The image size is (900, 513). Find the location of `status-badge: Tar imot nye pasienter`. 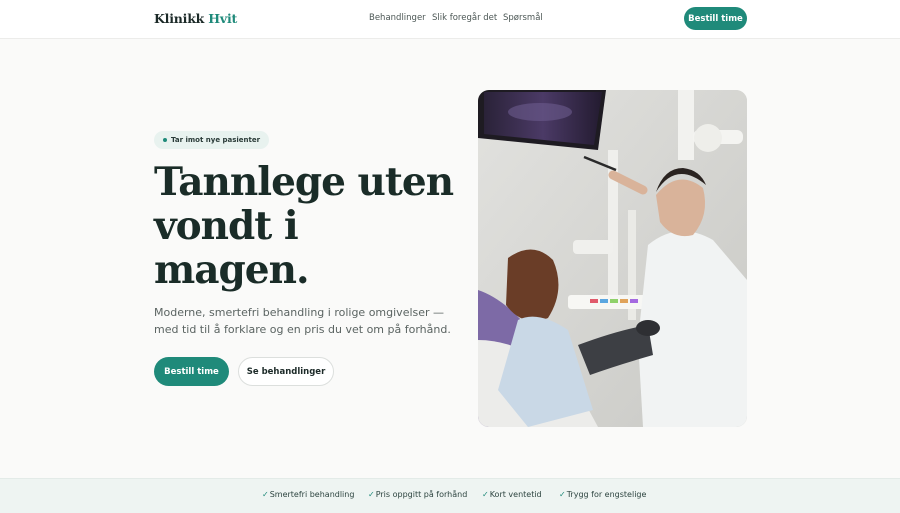

status-badge: Tar imot nye pasienter is located at coordinates (212, 140).